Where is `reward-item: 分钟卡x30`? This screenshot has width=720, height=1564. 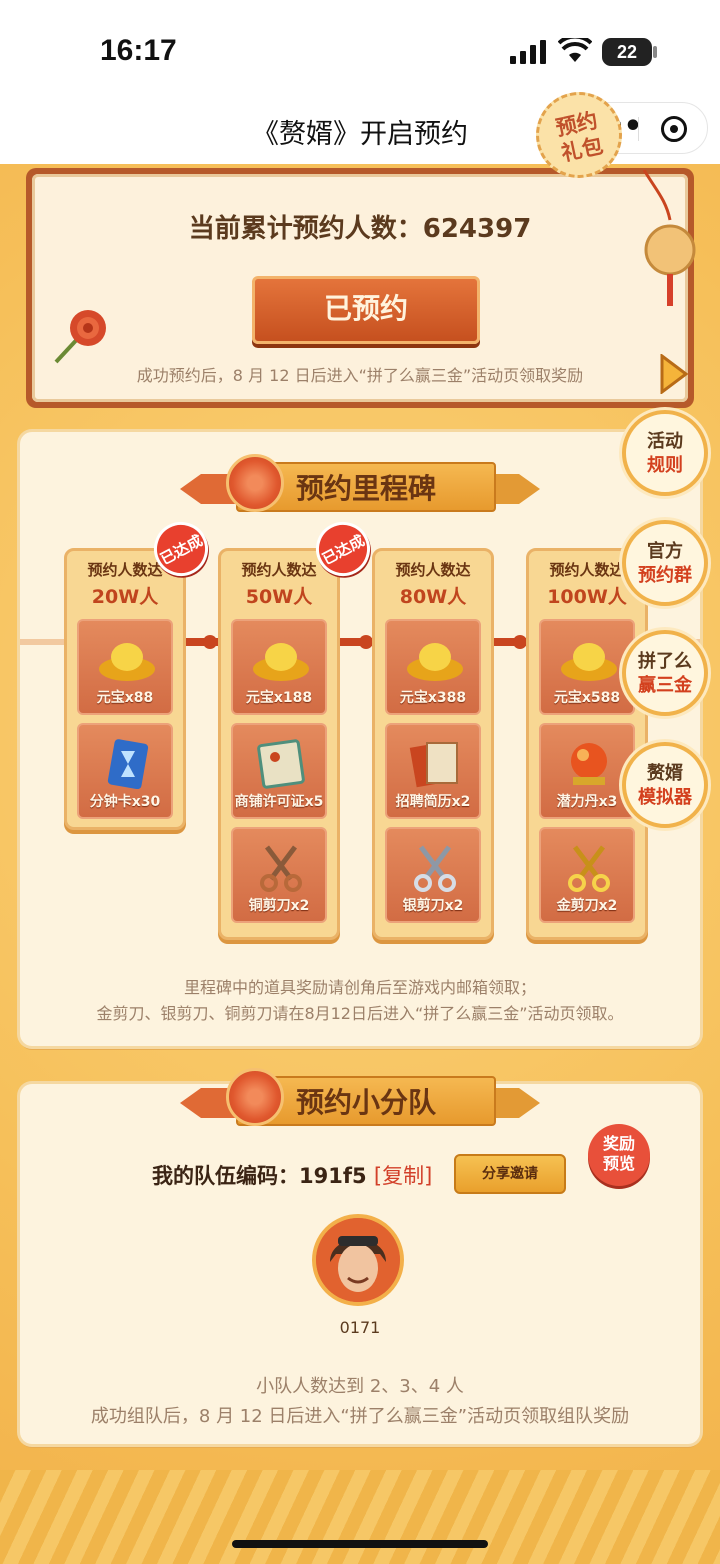 reward-item: 分钟卡x30 is located at coordinates (125, 771).